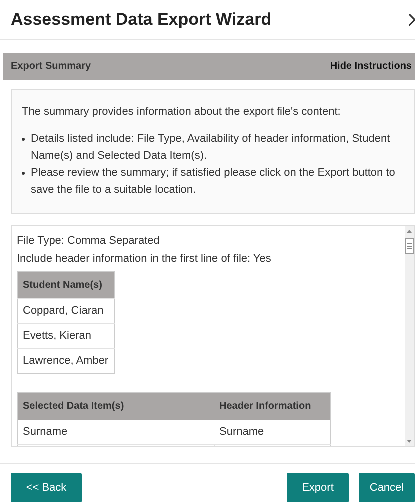 The image size is (415, 502). I want to click on table-header-cell: Student Name(s), so click(66, 285).